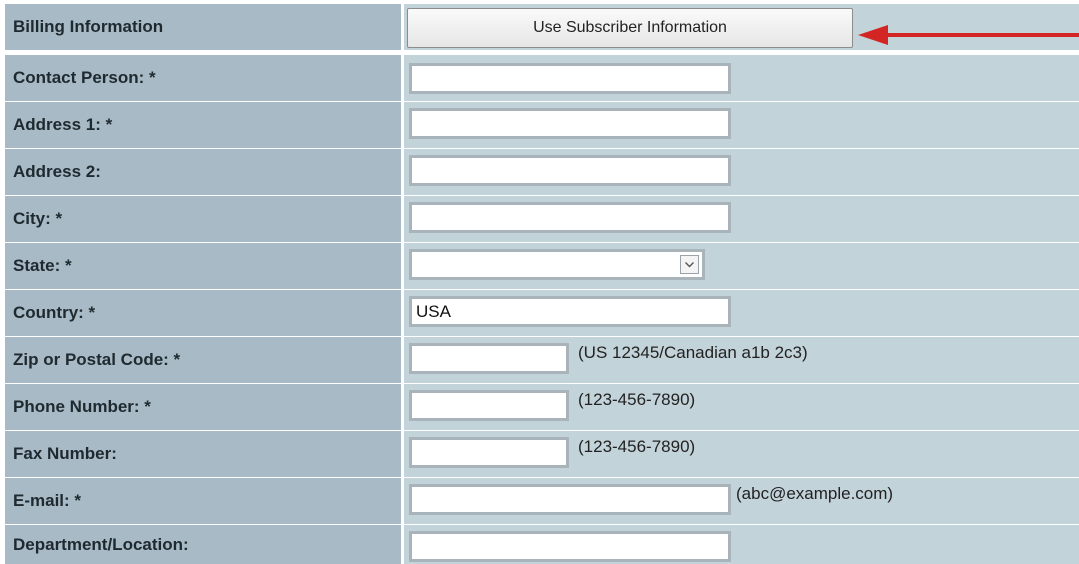  I want to click on address2-row: Address 2:, so click(539, 172).